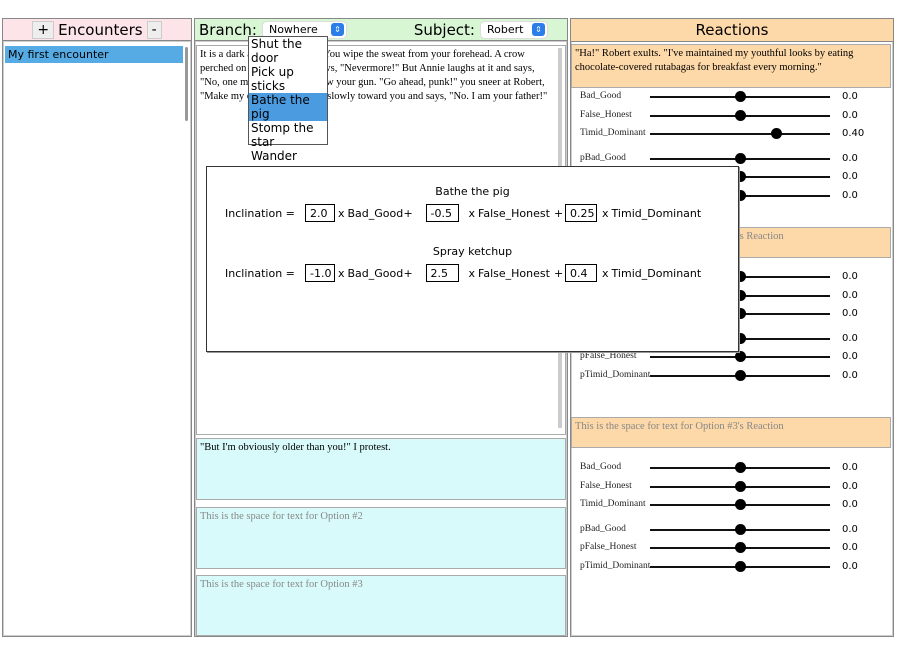  I want to click on subject-value: Robert, so click(505, 29).